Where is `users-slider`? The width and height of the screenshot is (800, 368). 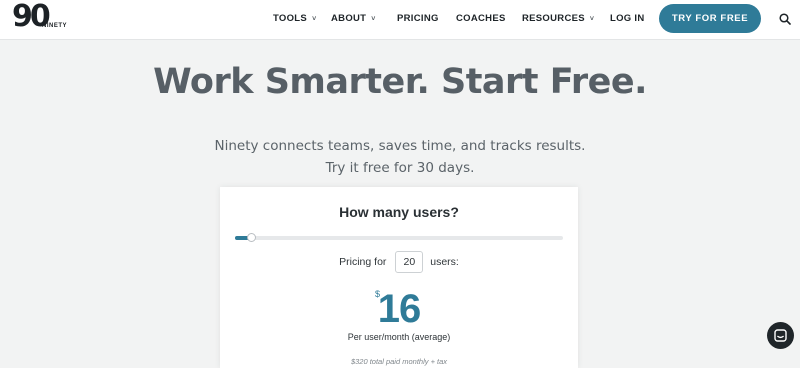
users-slider is located at coordinates (399, 237).